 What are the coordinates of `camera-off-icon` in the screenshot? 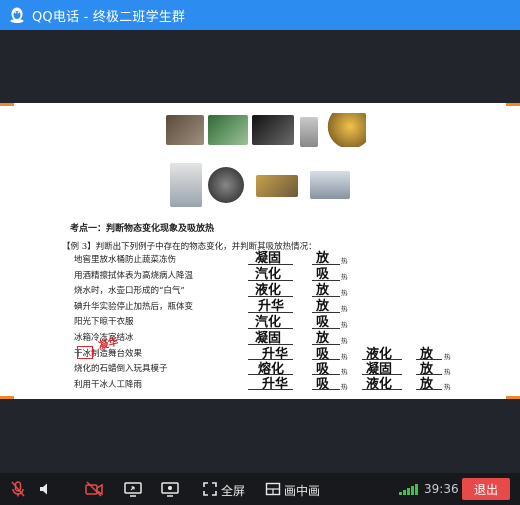 It's located at (94, 489).